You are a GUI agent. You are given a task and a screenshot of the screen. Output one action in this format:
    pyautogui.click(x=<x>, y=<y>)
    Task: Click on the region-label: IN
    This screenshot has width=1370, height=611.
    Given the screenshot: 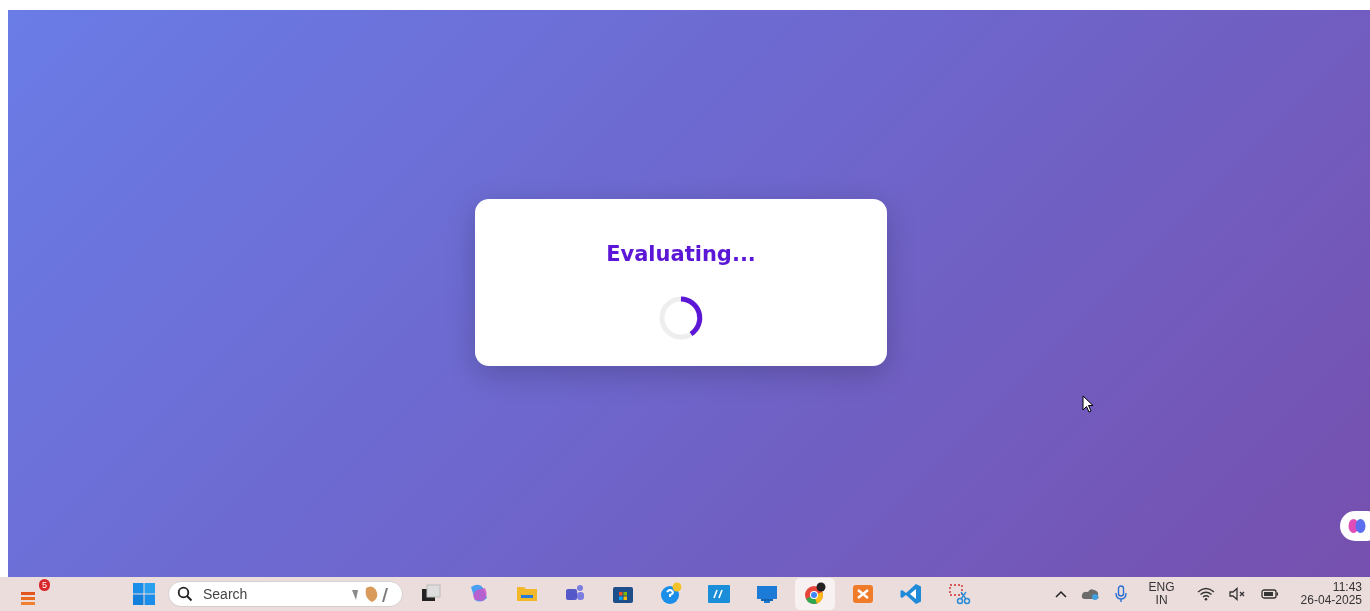 What is the action you would take?
    pyautogui.click(x=1161, y=600)
    